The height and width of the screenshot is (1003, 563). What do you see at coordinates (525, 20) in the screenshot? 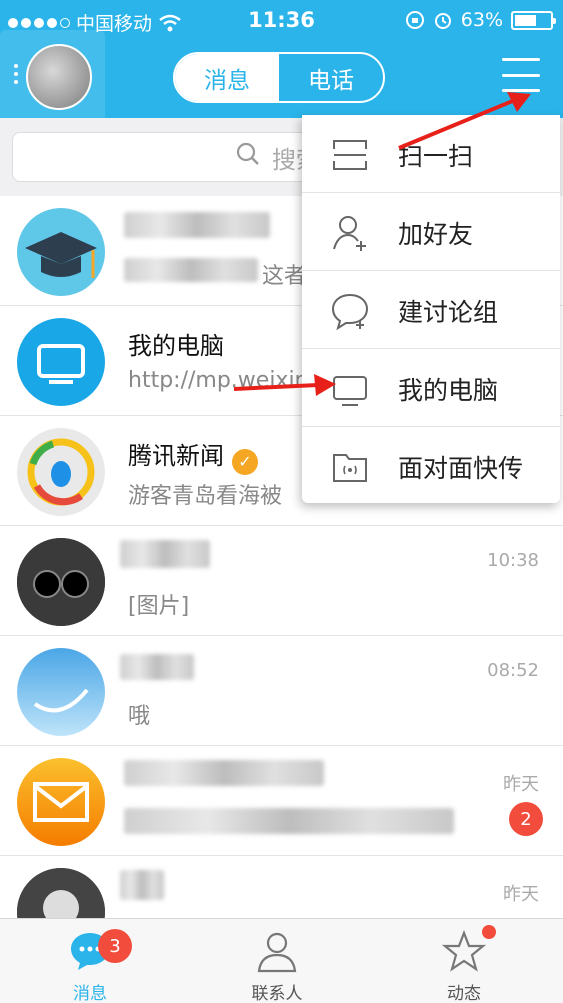
I see `battery-fill` at bounding box center [525, 20].